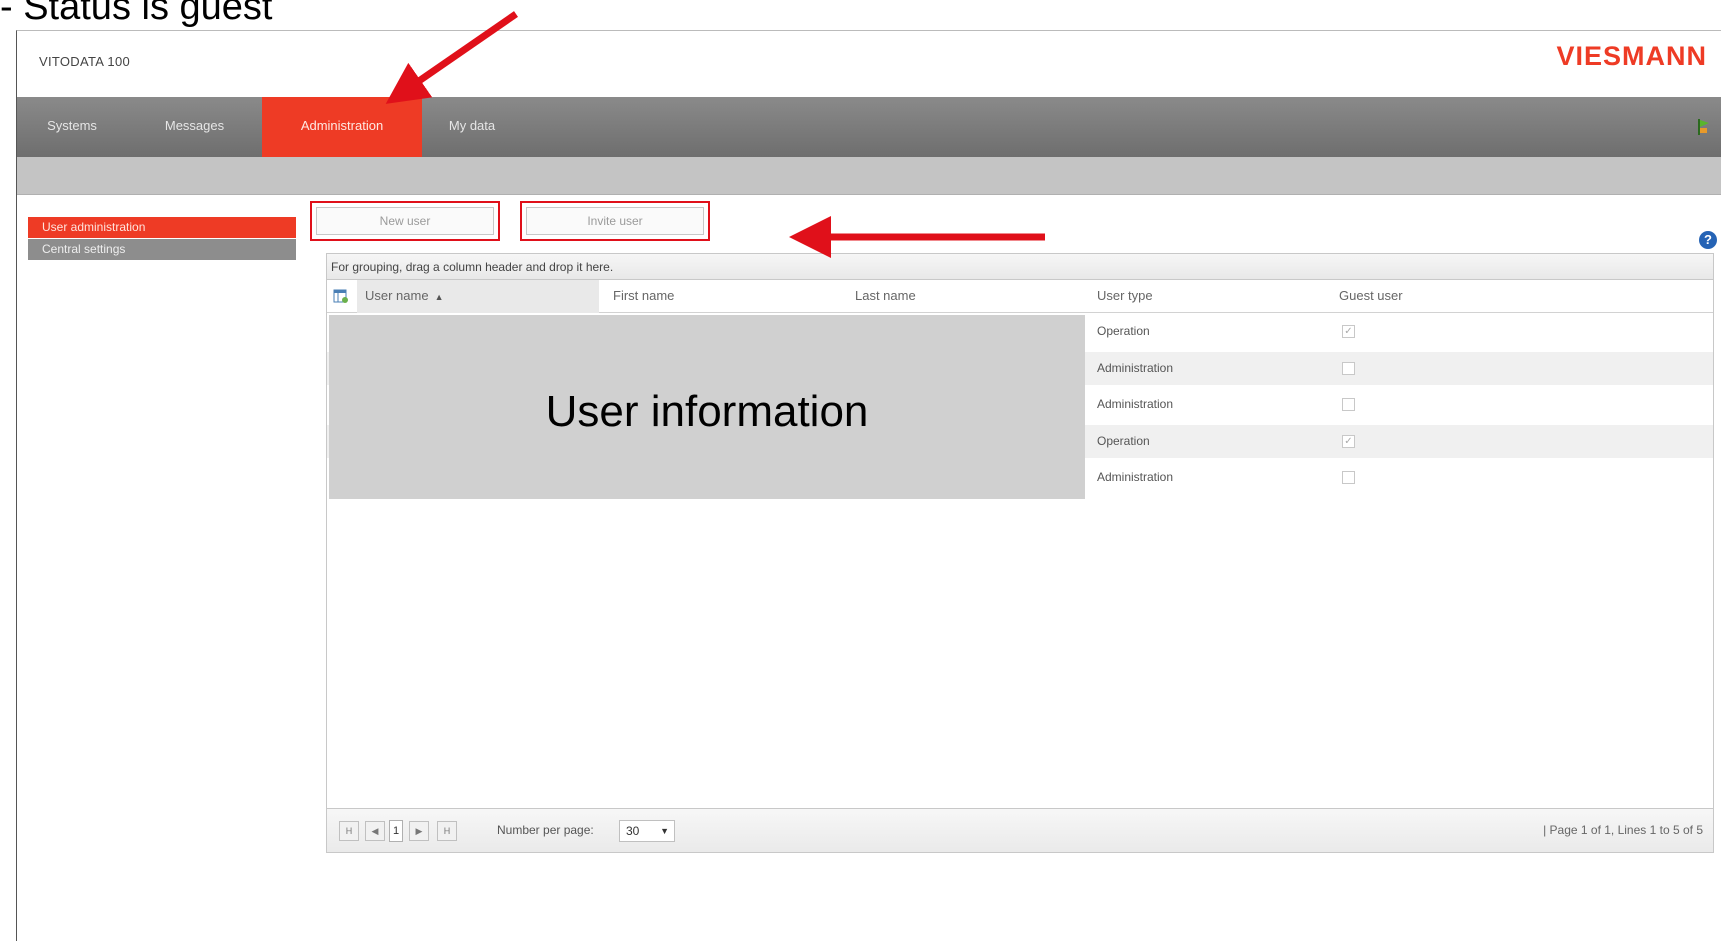  I want to click on invite-user-highlight: Invite user, so click(615, 221).